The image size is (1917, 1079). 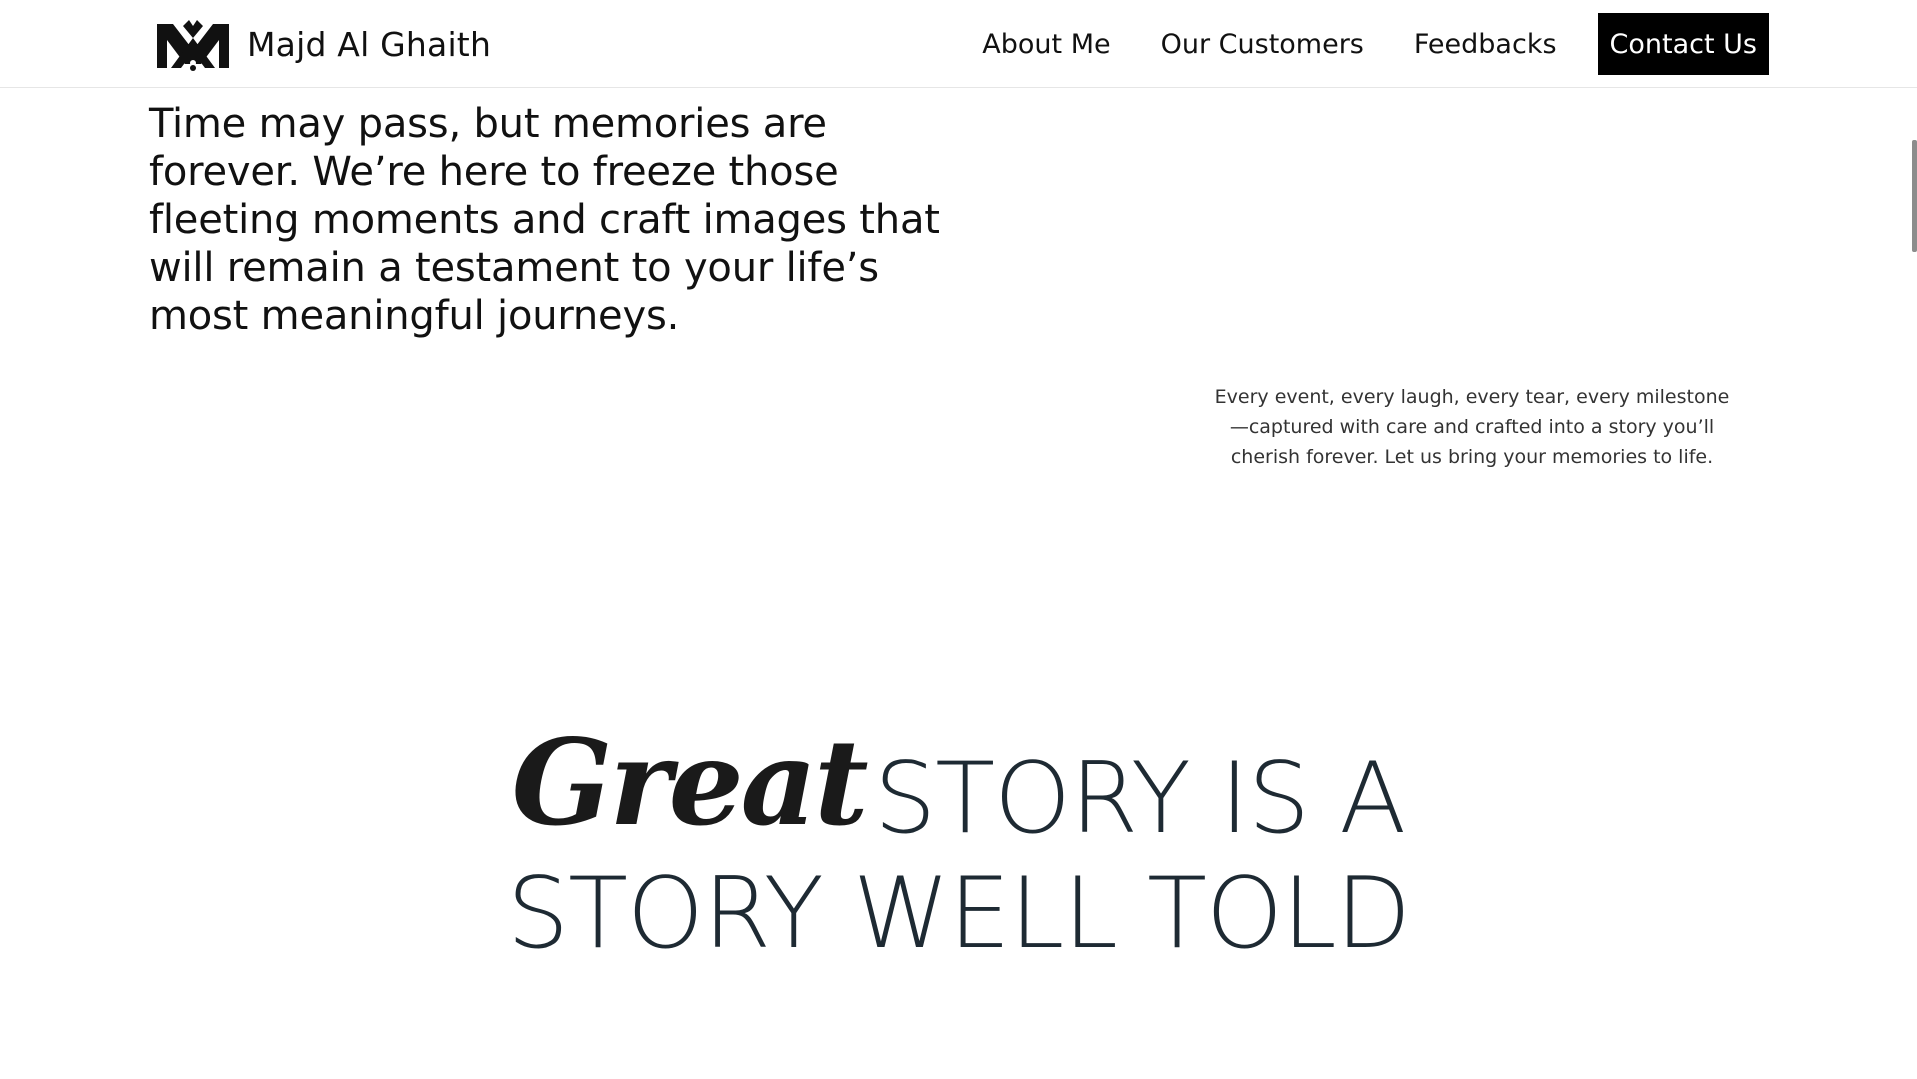 What do you see at coordinates (1683, 44) in the screenshot?
I see `contact-us-button: Contact Us` at bounding box center [1683, 44].